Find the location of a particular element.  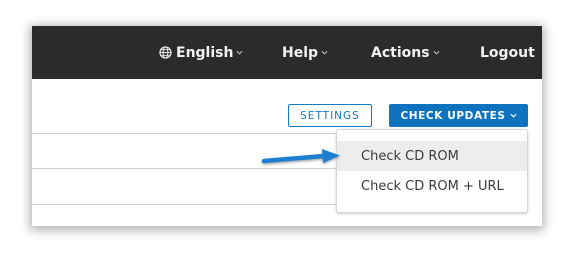

language-label: English is located at coordinates (205, 52).